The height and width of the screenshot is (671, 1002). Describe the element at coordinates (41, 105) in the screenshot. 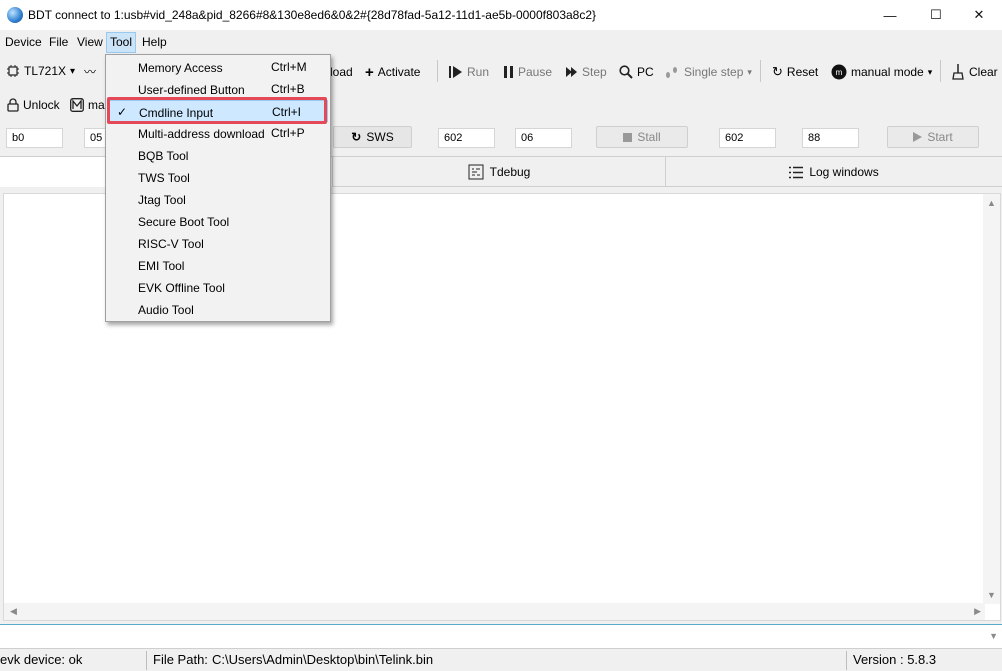

I see `unlock-label: Unlock` at that location.